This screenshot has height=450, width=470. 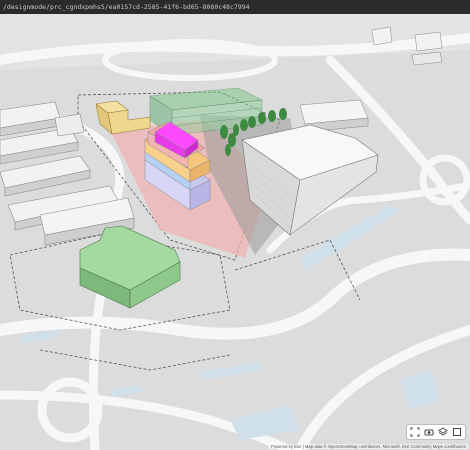 What do you see at coordinates (457, 432) in the screenshot?
I see `fullscreen-icon` at bounding box center [457, 432].